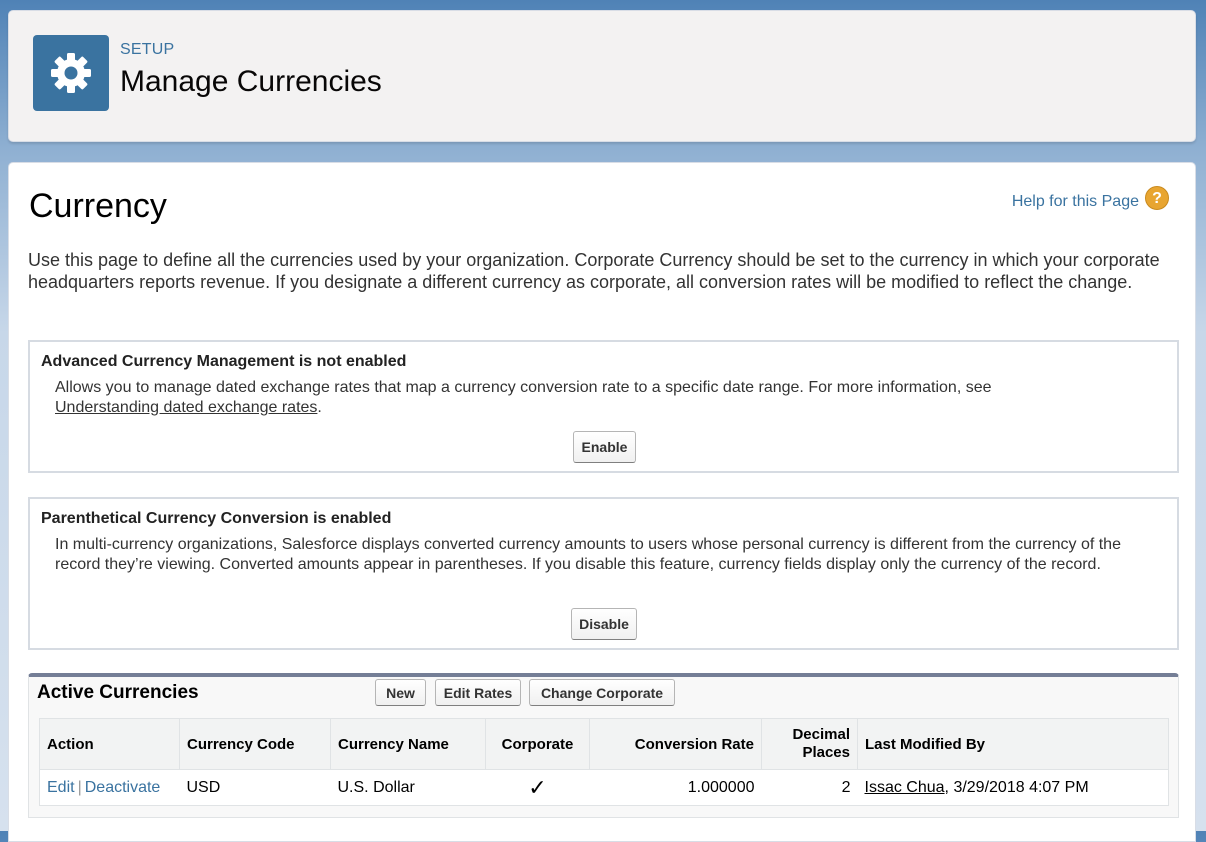 Image resolution: width=1206 pixels, height=842 pixels. Describe the element at coordinates (1013, 744) in the screenshot. I see `column-last-modified: Last Modified By` at that location.